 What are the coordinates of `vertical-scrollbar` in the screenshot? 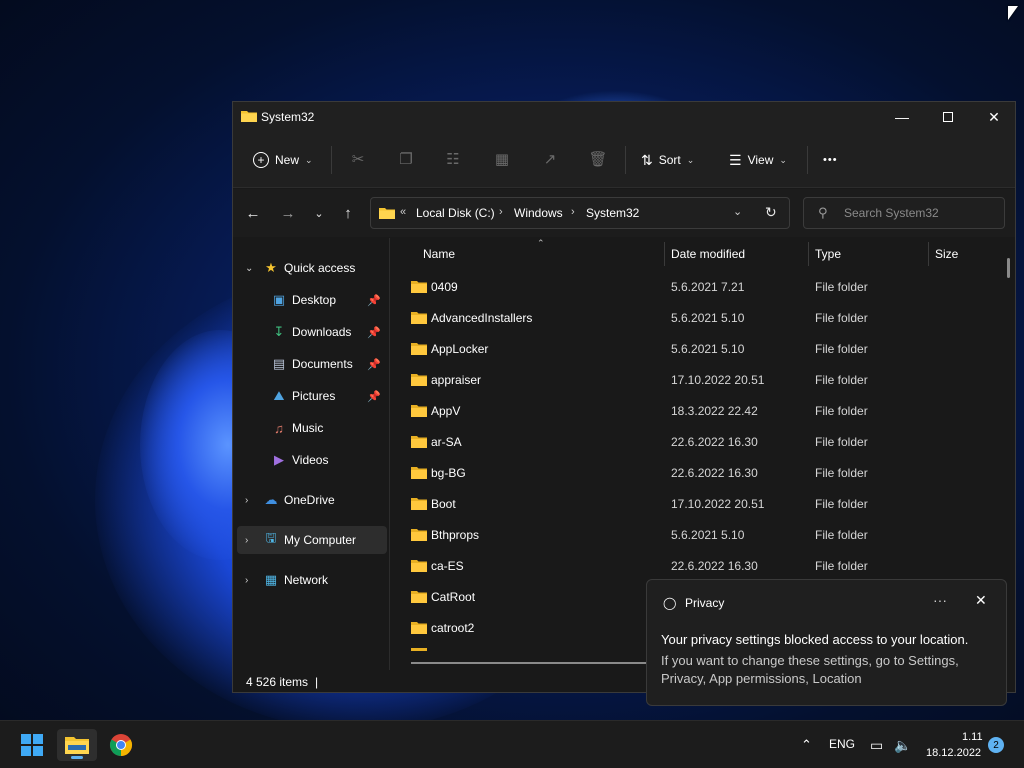 It's located at (1008, 268).